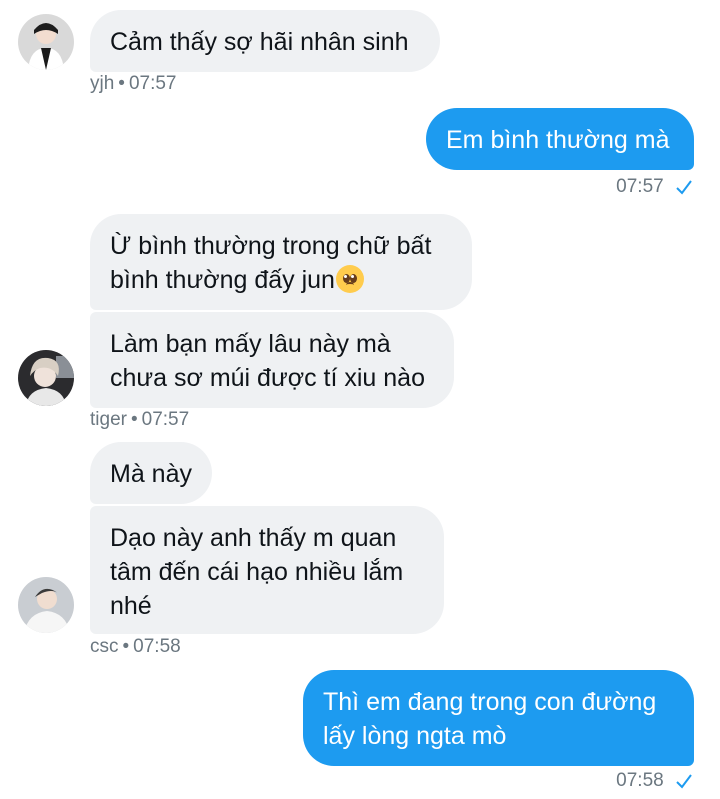 The width and height of the screenshot is (720, 799). Describe the element at coordinates (104, 646) in the screenshot. I see `sender-name: csc` at that location.